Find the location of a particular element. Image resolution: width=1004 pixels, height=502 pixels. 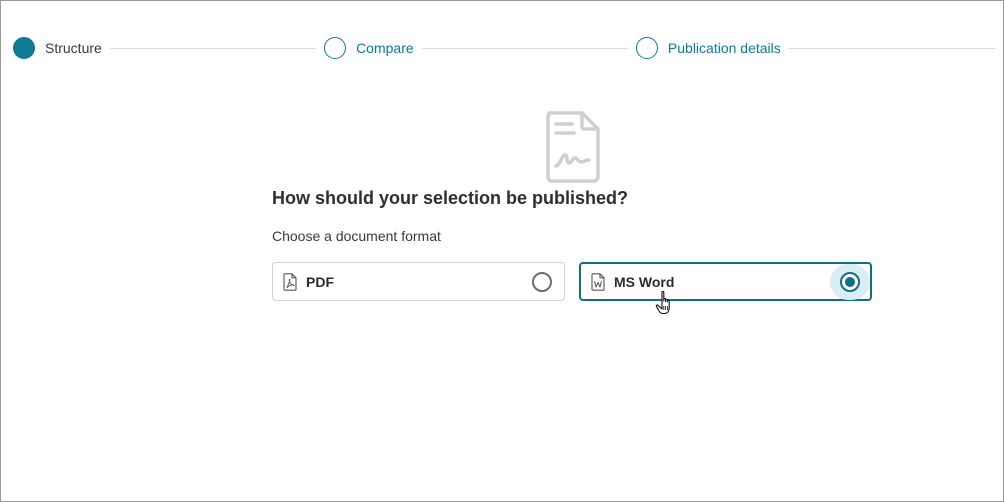

format-option-ms-word-label: MS Word is located at coordinates (644, 281).